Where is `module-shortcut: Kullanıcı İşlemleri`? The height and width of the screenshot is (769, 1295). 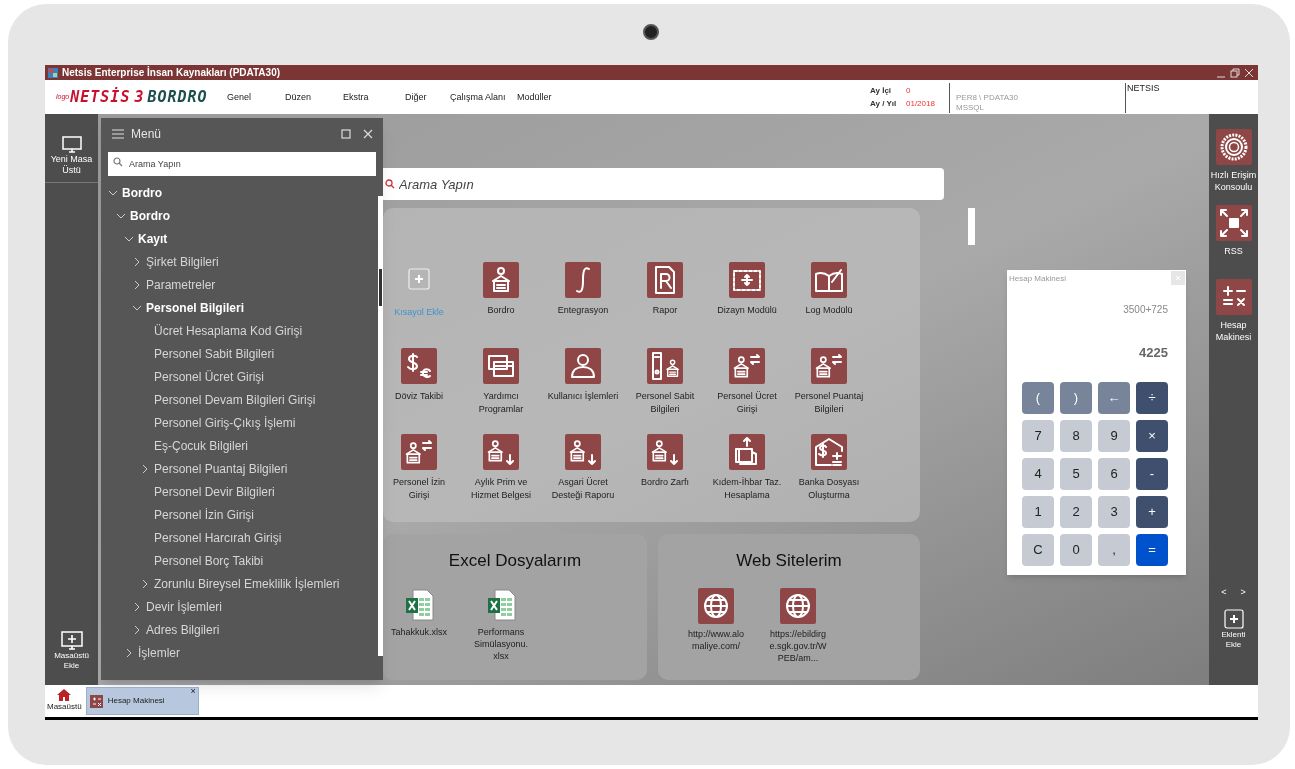 module-shortcut: Kullanıcı İşlemleri is located at coordinates (583, 391).